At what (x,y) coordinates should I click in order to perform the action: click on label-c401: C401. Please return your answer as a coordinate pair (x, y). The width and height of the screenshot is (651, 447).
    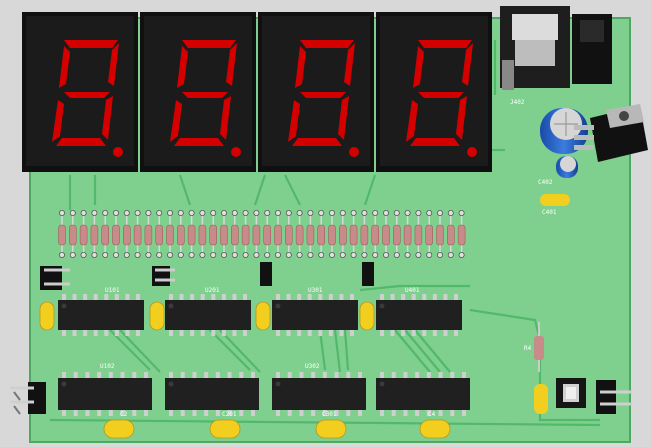
    Looking at the image, I should click on (549, 212).